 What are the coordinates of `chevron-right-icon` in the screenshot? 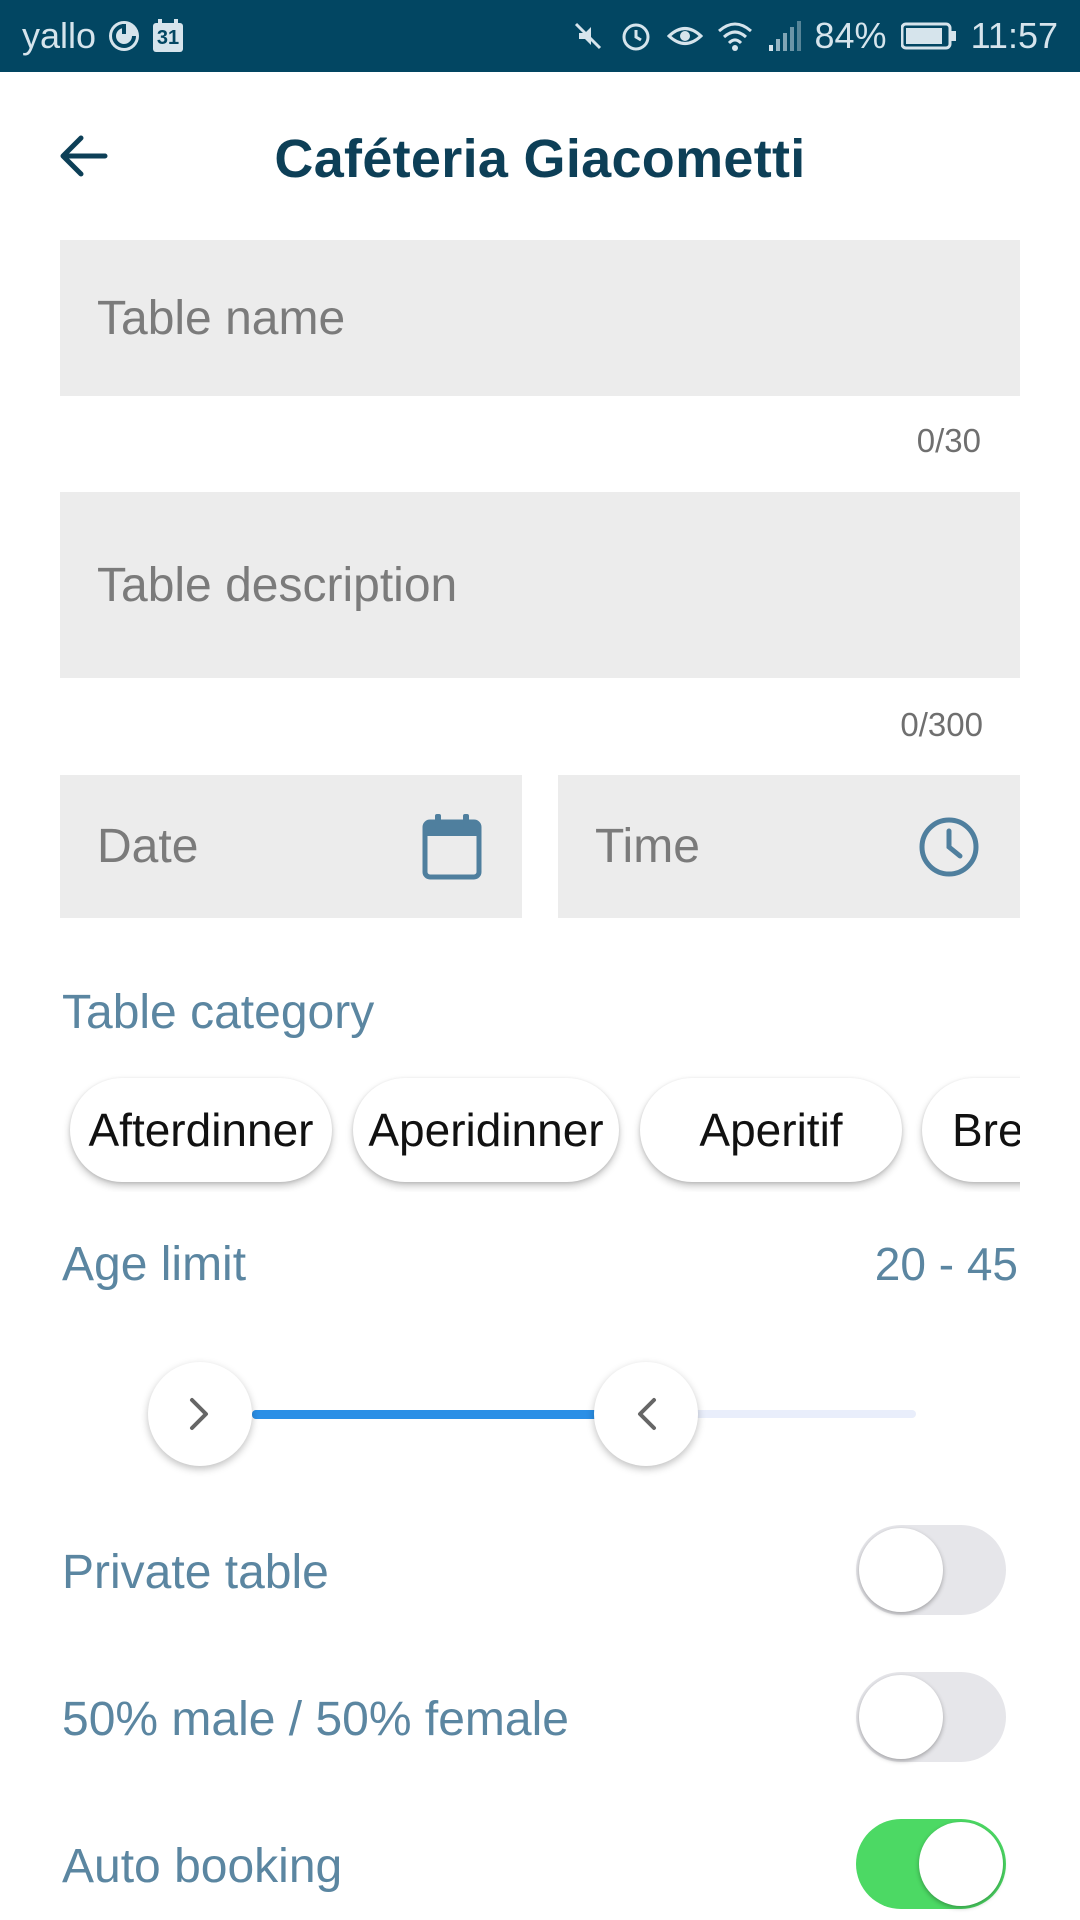 It's located at (200, 1414).